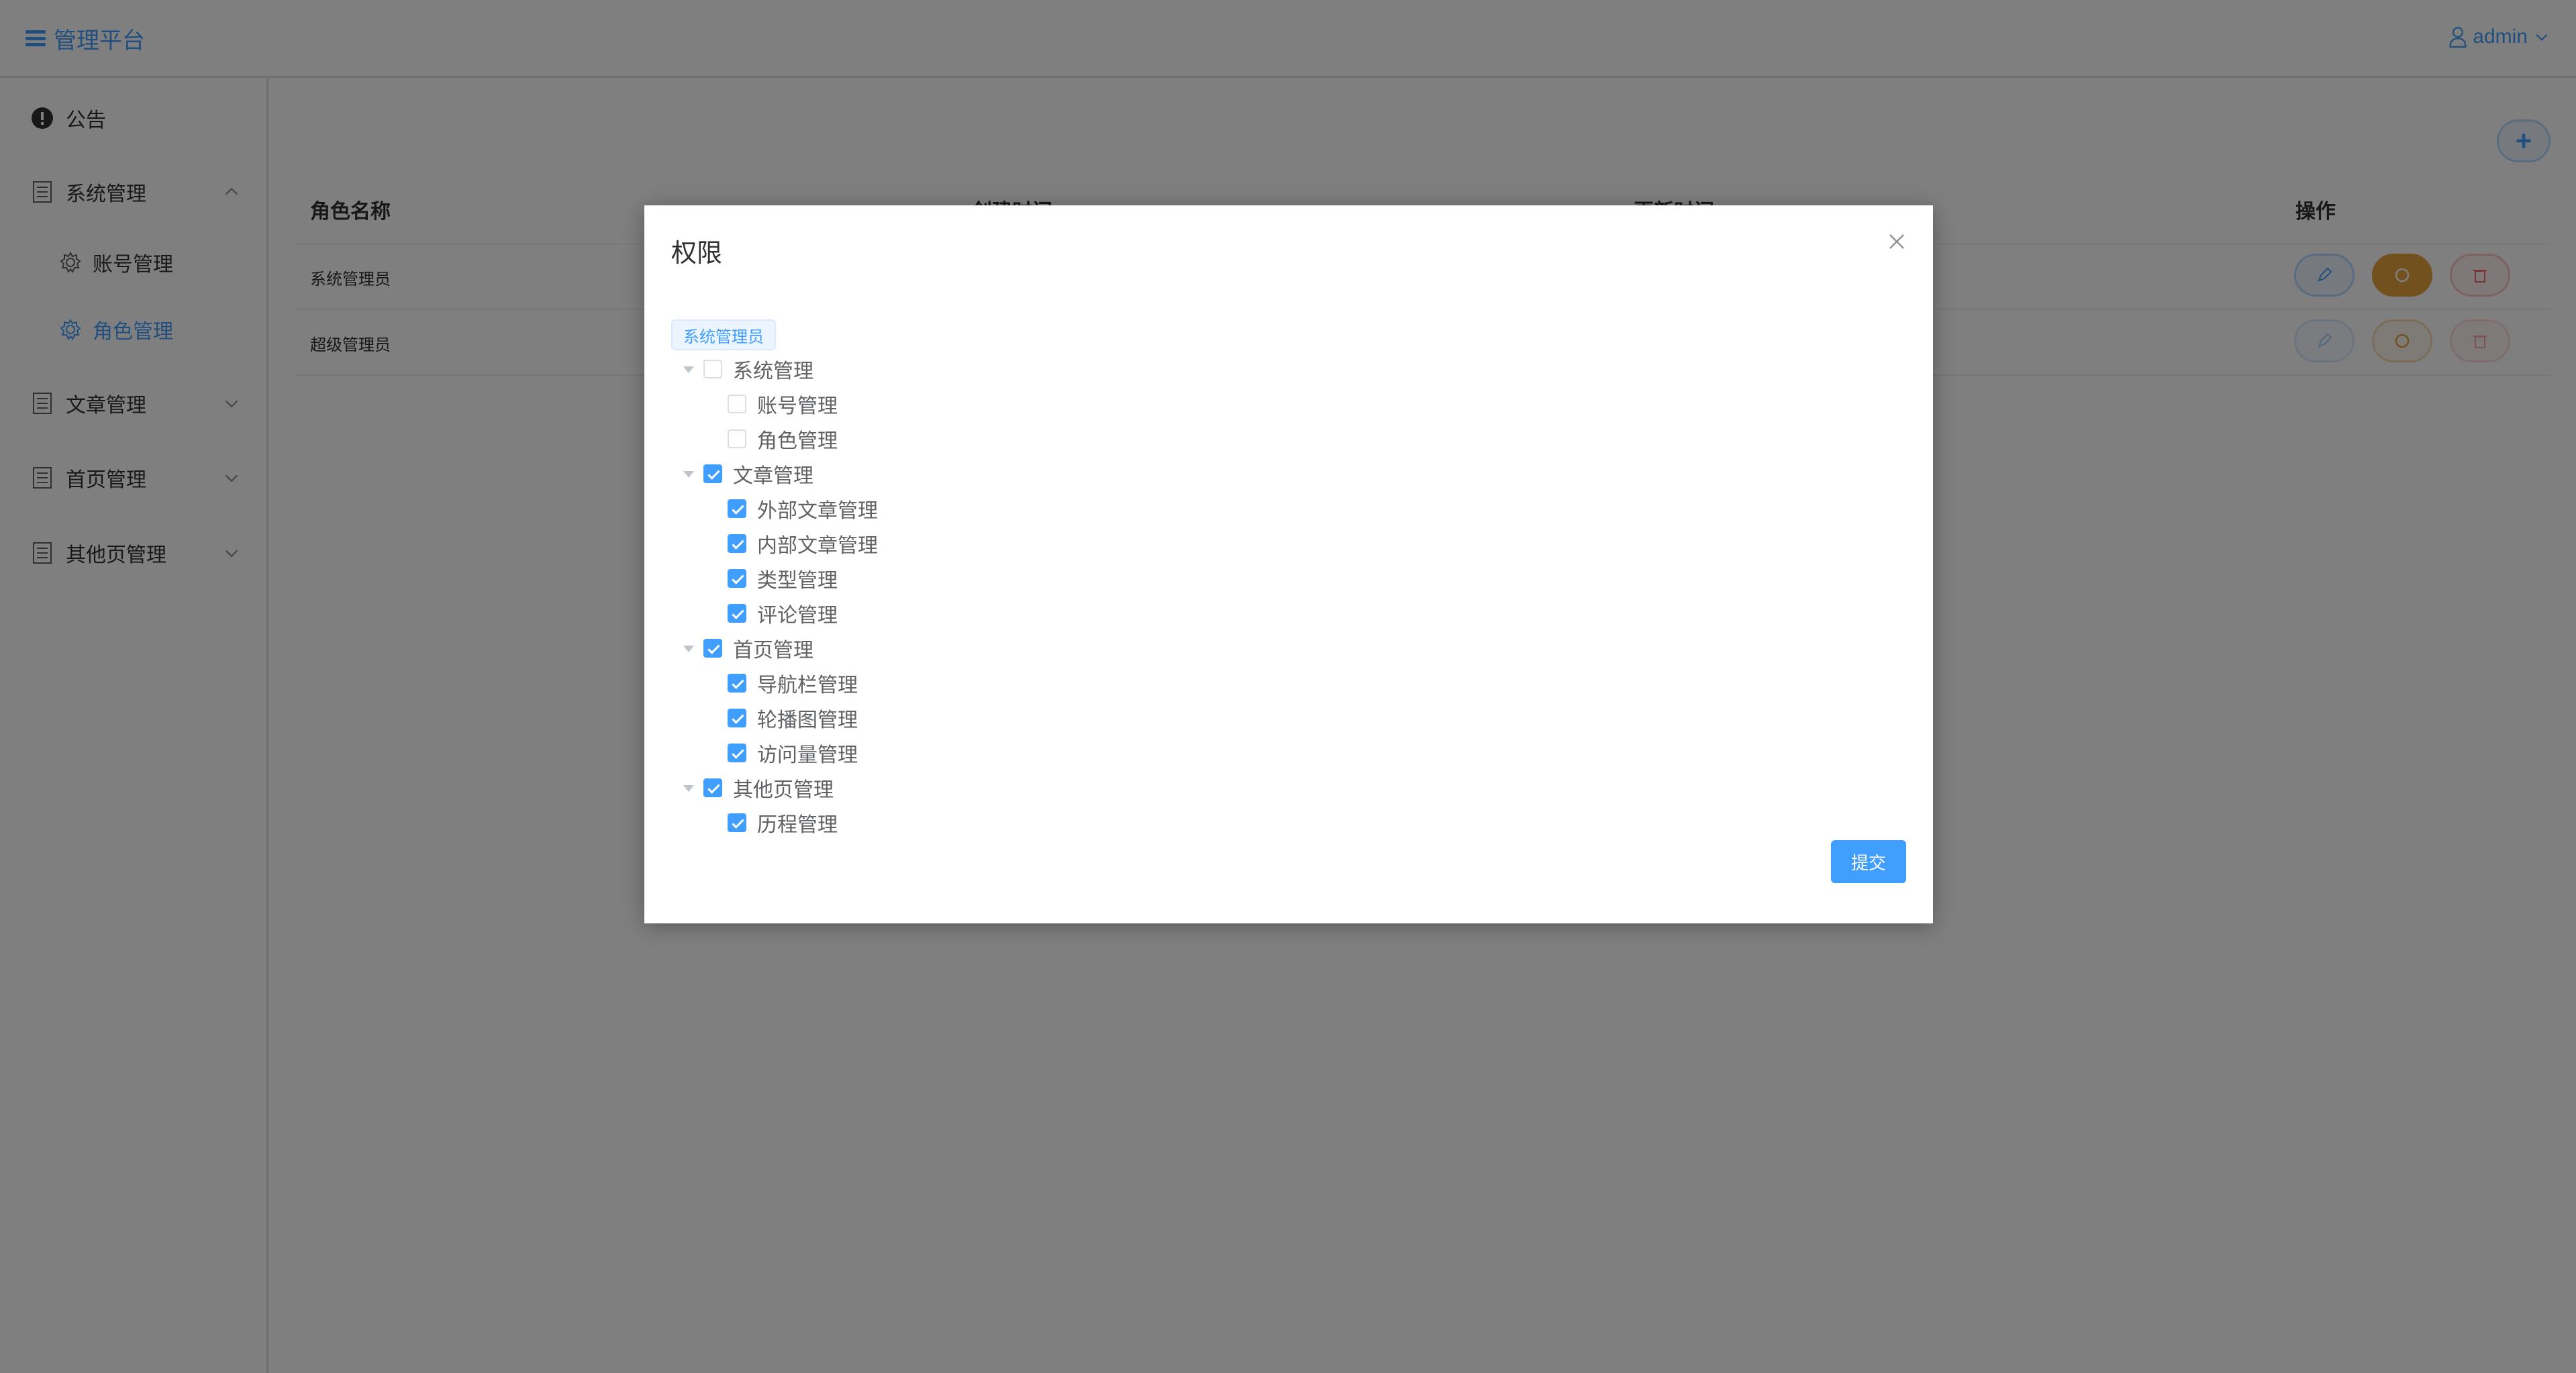 The image size is (2576, 1373). Describe the element at coordinates (697, 254) in the screenshot. I see `dialog-title: 权限` at that location.